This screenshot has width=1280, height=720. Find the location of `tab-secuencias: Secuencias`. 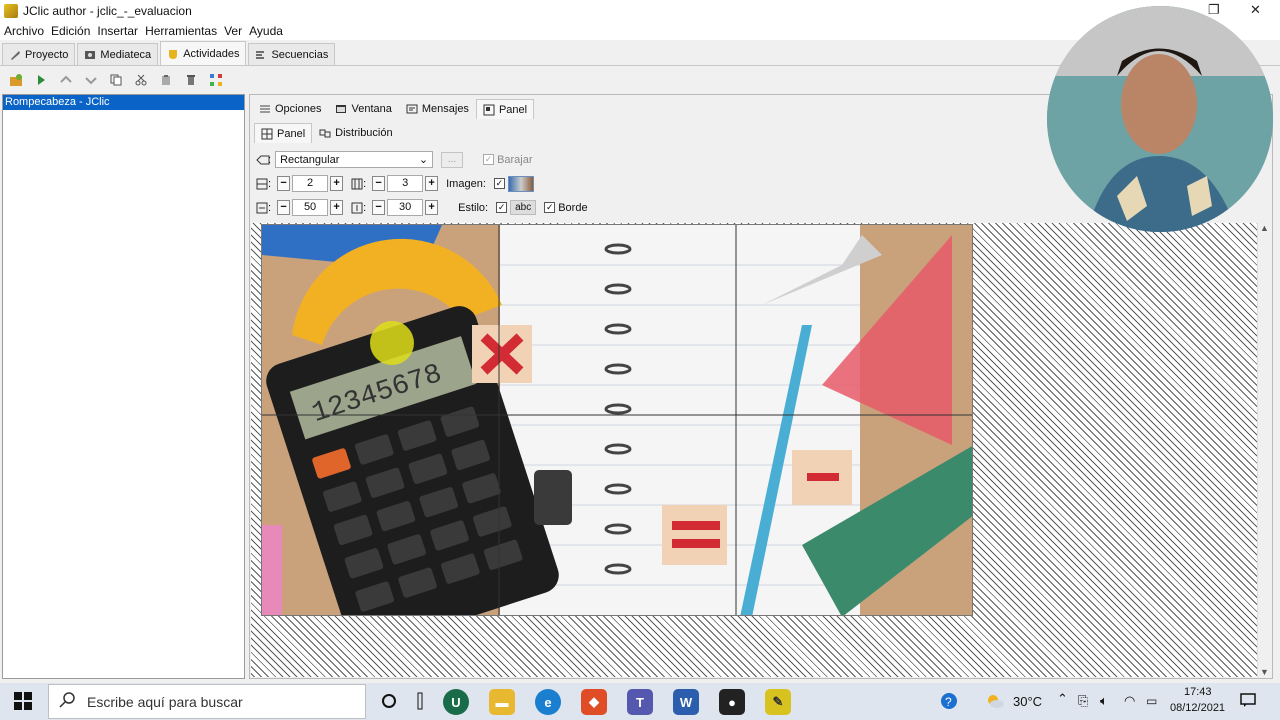

tab-secuencias: Secuencias is located at coordinates (292, 54).